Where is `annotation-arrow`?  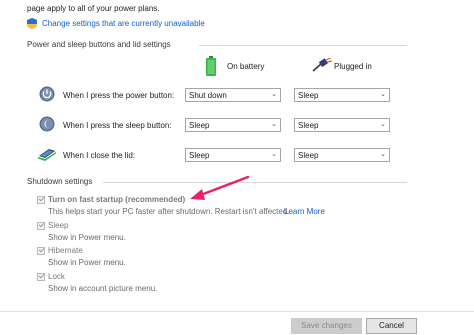
annotation-arrow is located at coordinates (220, 187).